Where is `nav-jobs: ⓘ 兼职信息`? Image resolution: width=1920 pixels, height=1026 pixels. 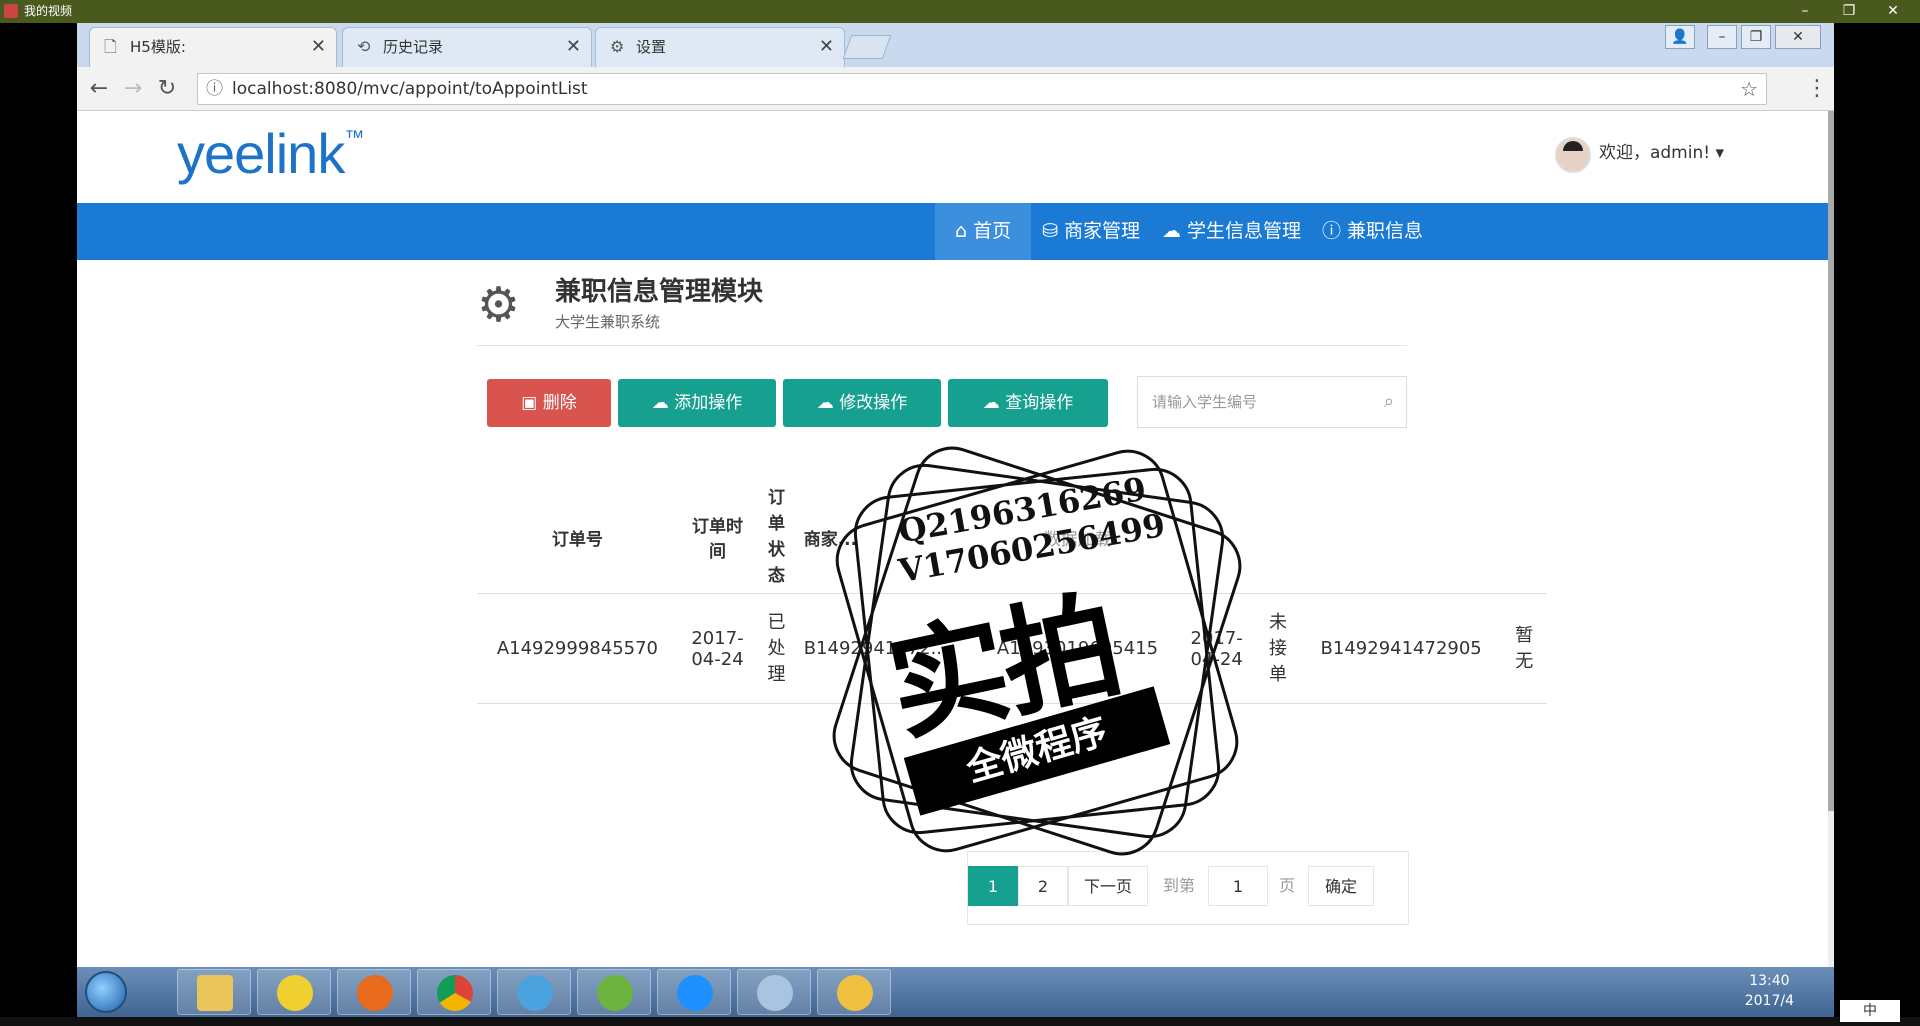
nav-jobs: ⓘ 兼职信息 is located at coordinates (1372, 231).